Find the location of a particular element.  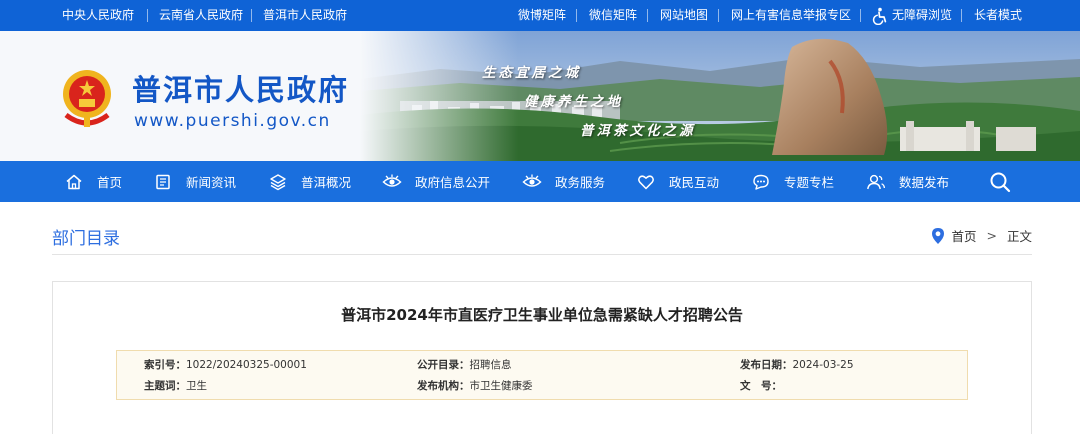

meta-topic: 主题词：卫生 is located at coordinates (175, 386).